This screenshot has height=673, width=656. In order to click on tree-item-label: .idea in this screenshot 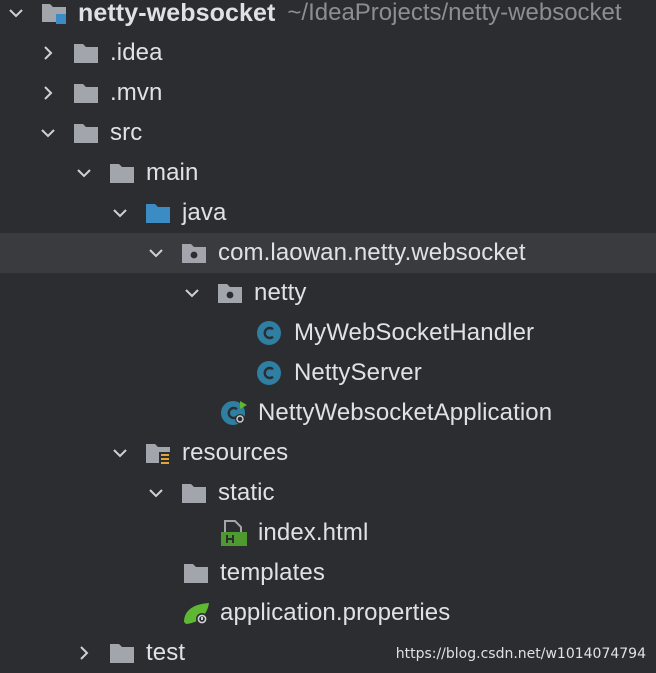, I will do `click(136, 52)`.